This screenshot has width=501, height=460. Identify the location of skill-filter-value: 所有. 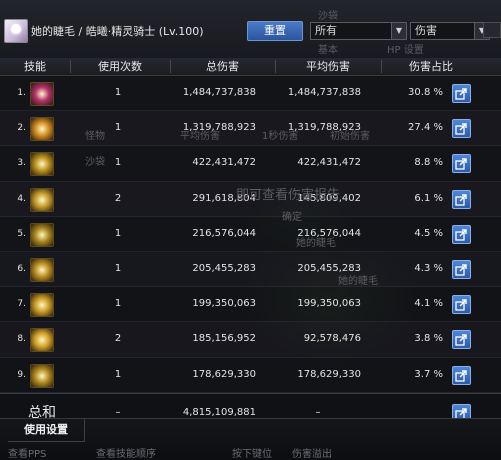
(326, 30).